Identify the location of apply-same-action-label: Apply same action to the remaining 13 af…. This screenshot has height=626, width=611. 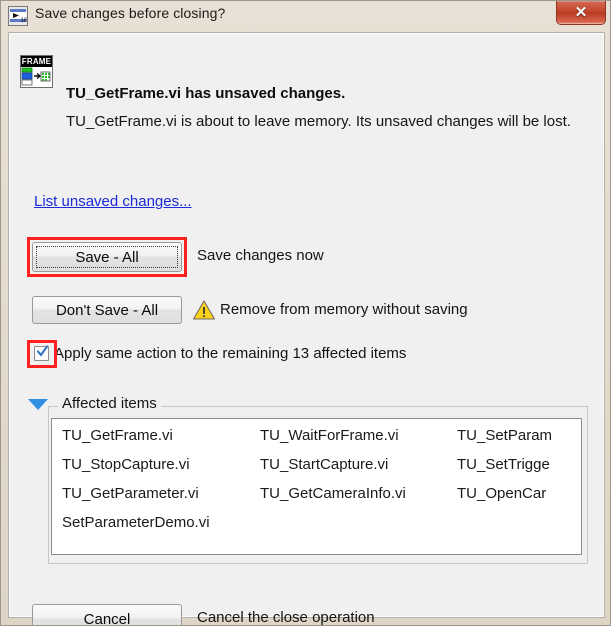
(230, 353).